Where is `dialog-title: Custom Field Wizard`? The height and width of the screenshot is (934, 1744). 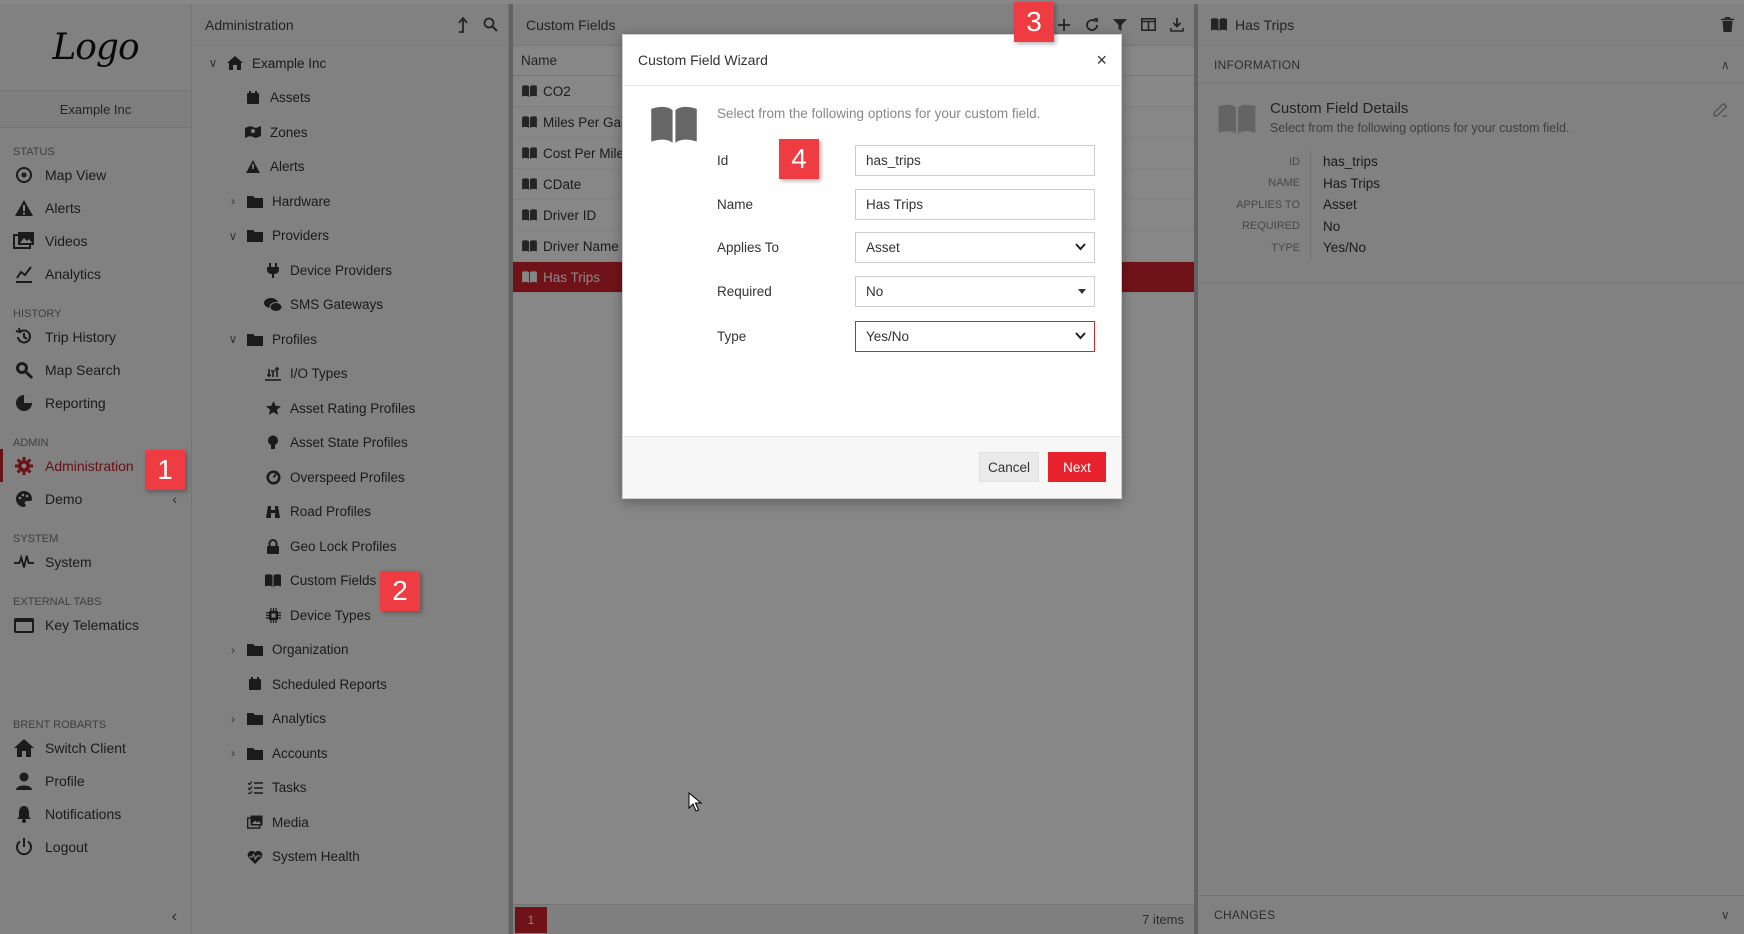 dialog-title: Custom Field Wizard is located at coordinates (703, 60).